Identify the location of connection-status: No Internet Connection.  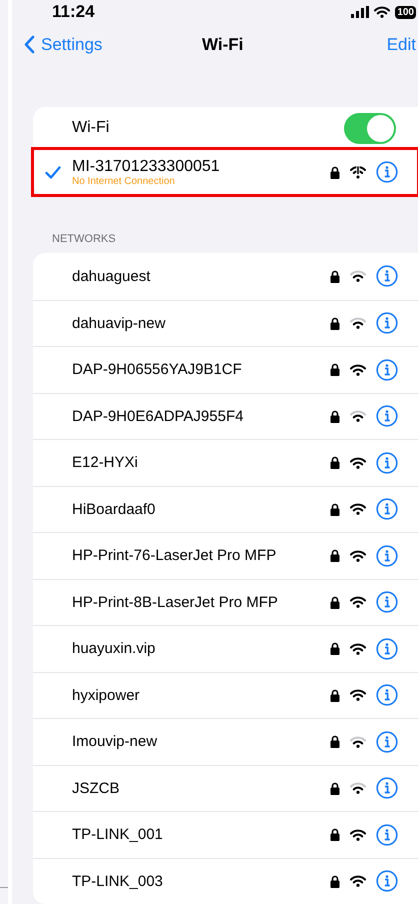
(124, 181).